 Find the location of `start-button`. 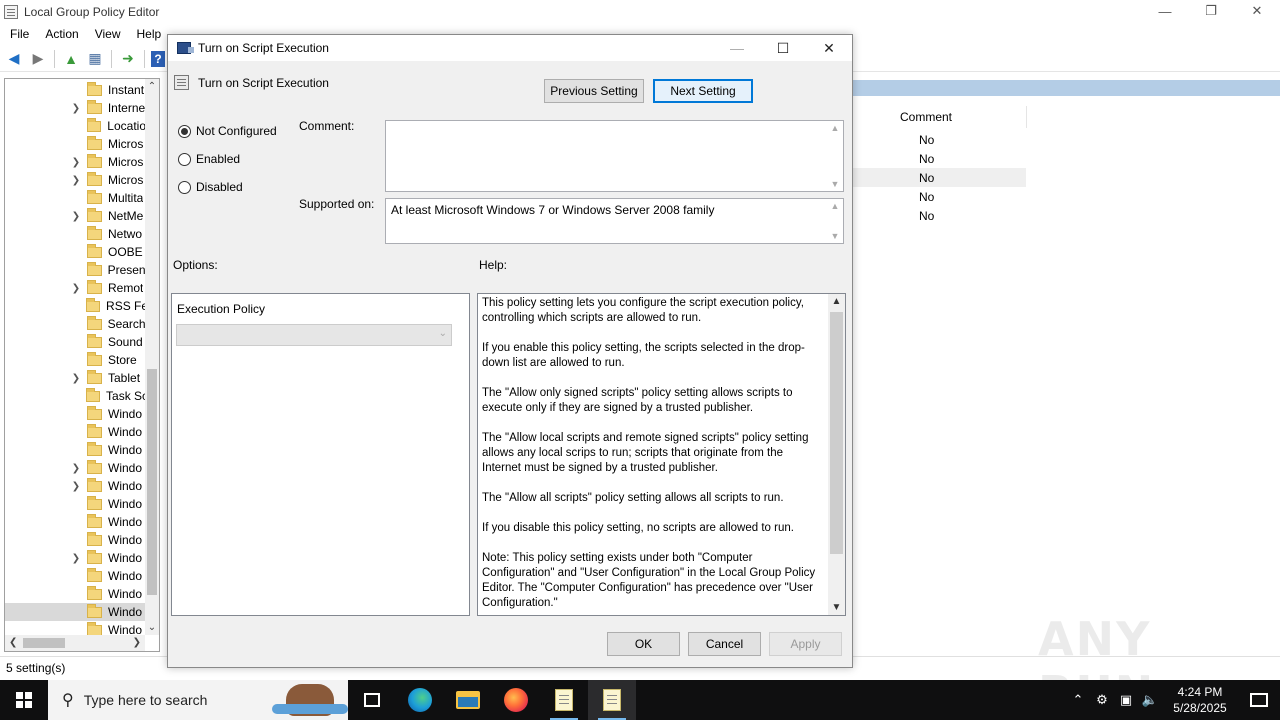

start-button is located at coordinates (24, 700).